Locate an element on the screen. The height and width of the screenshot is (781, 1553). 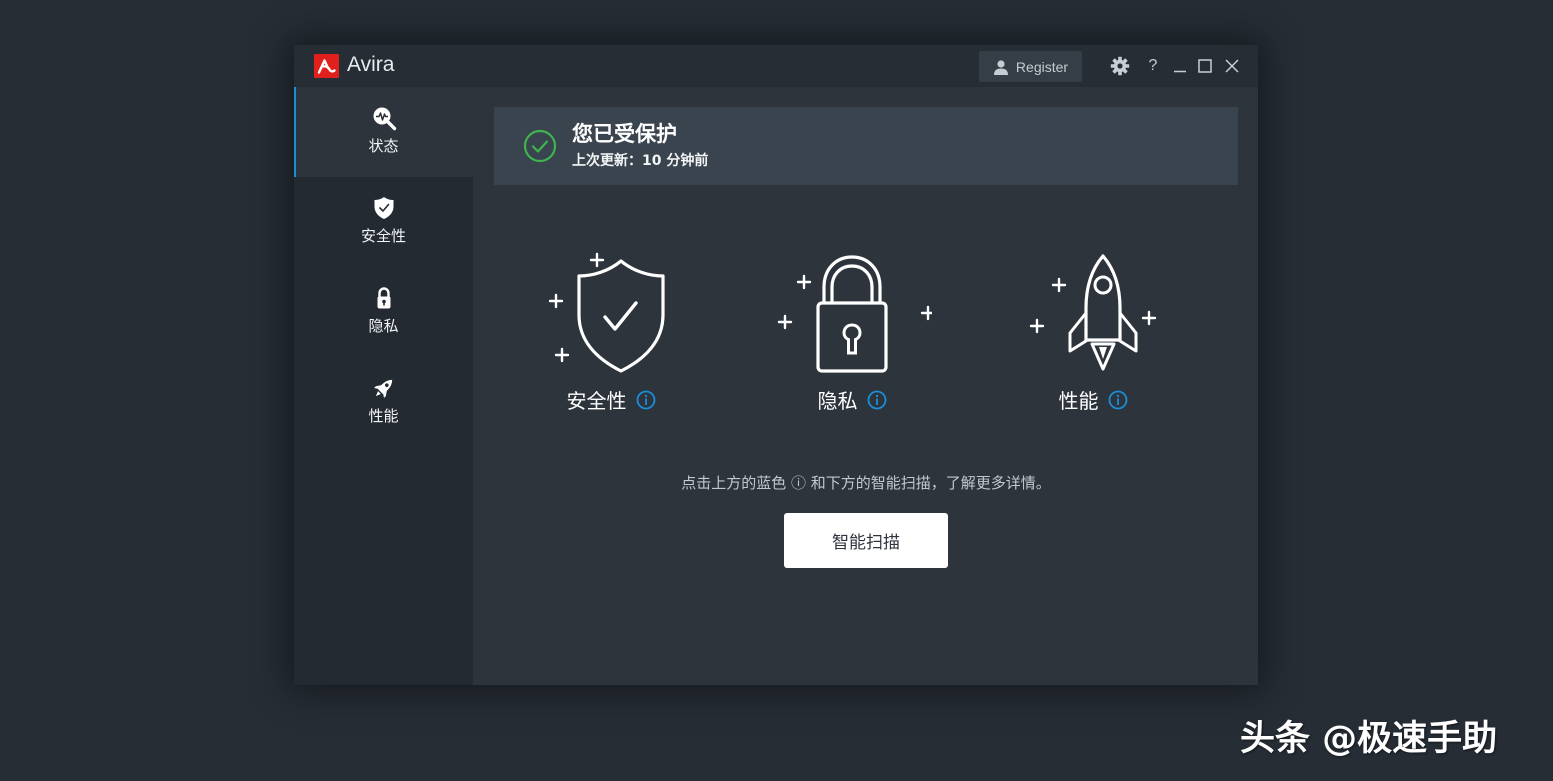
sidebar-item-label: 性能 is located at coordinates (383, 416).